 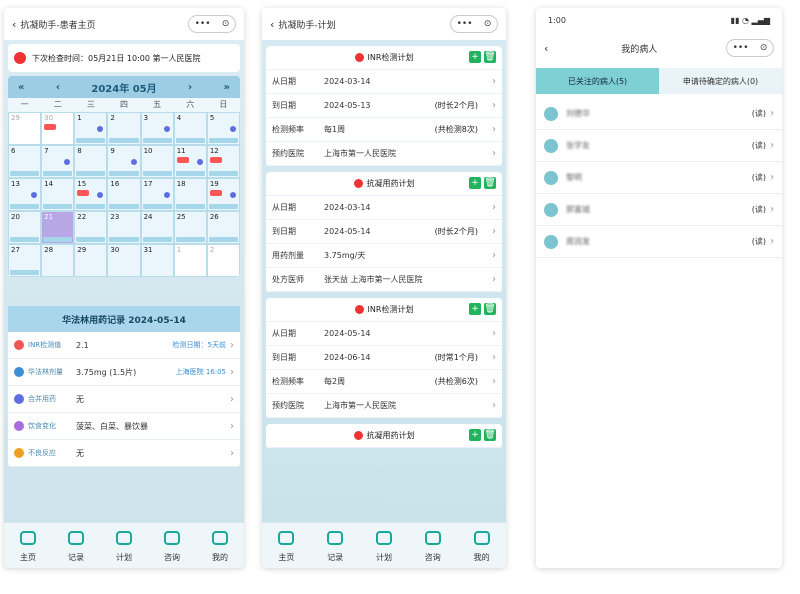 What do you see at coordinates (124, 194) in the screenshot?
I see `calendar-day: 16` at bounding box center [124, 194].